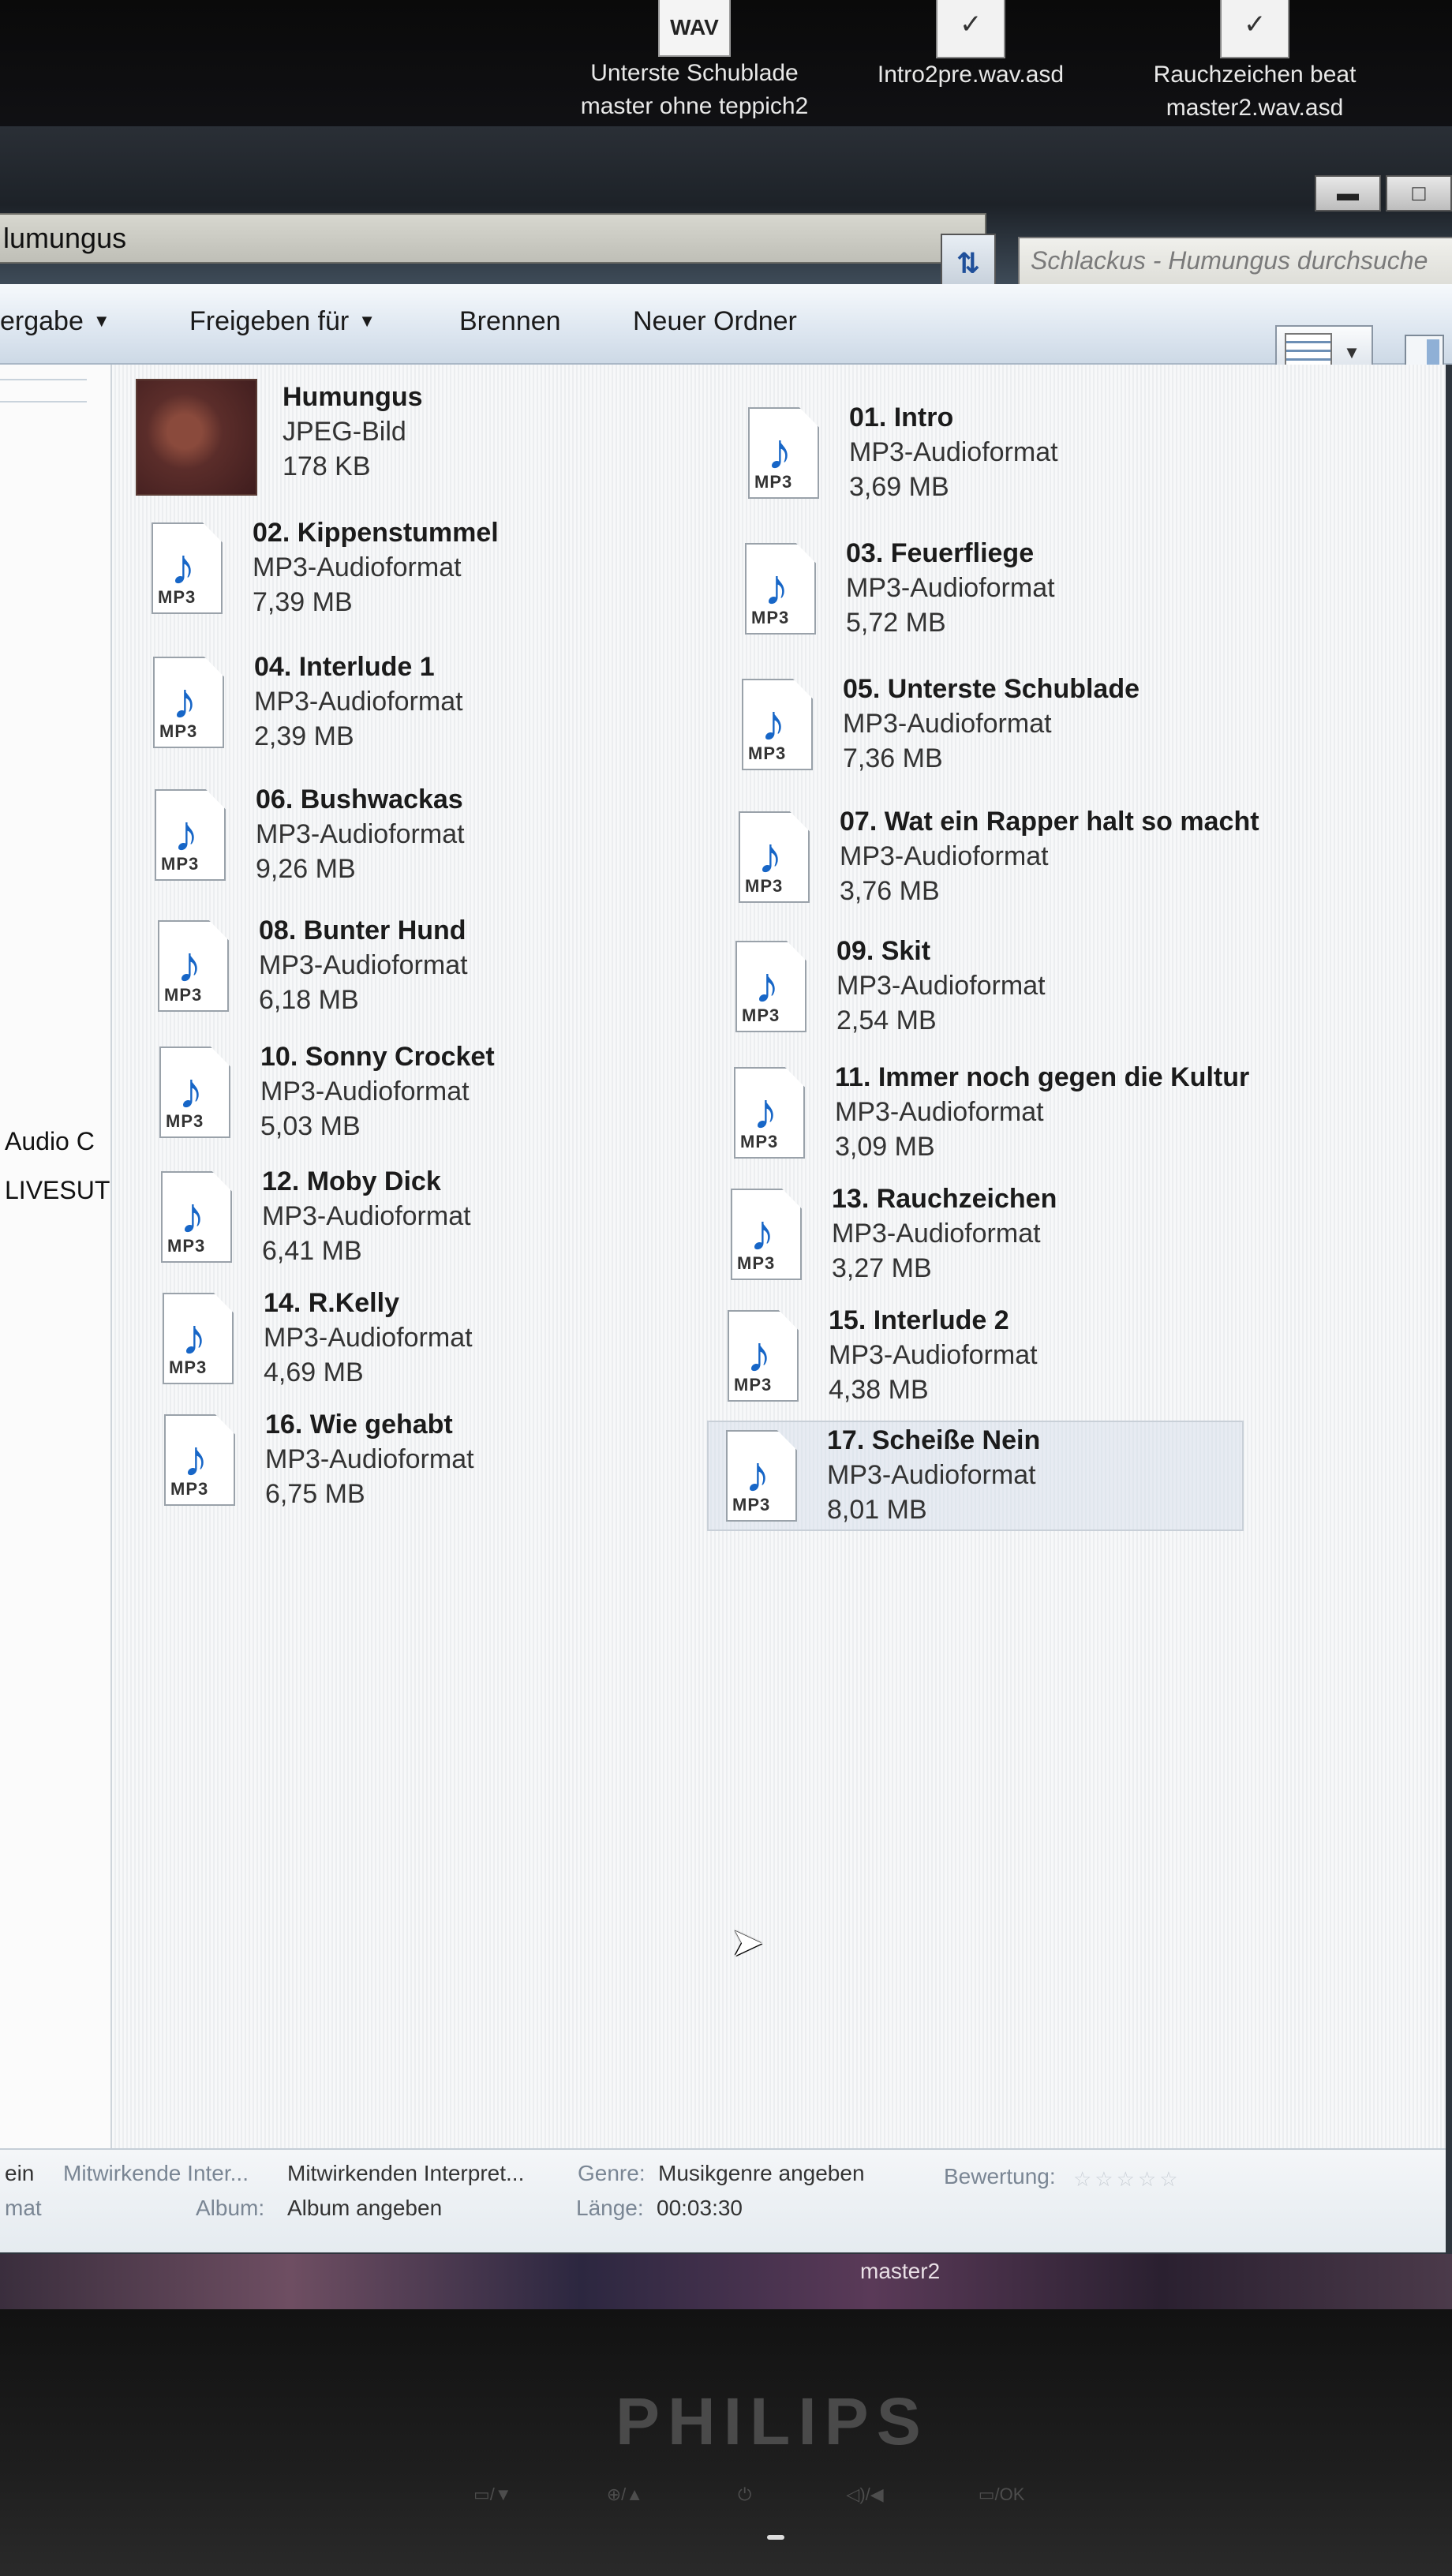 The height and width of the screenshot is (2576, 1452). I want to click on minimize-button: ▬, so click(1348, 193).